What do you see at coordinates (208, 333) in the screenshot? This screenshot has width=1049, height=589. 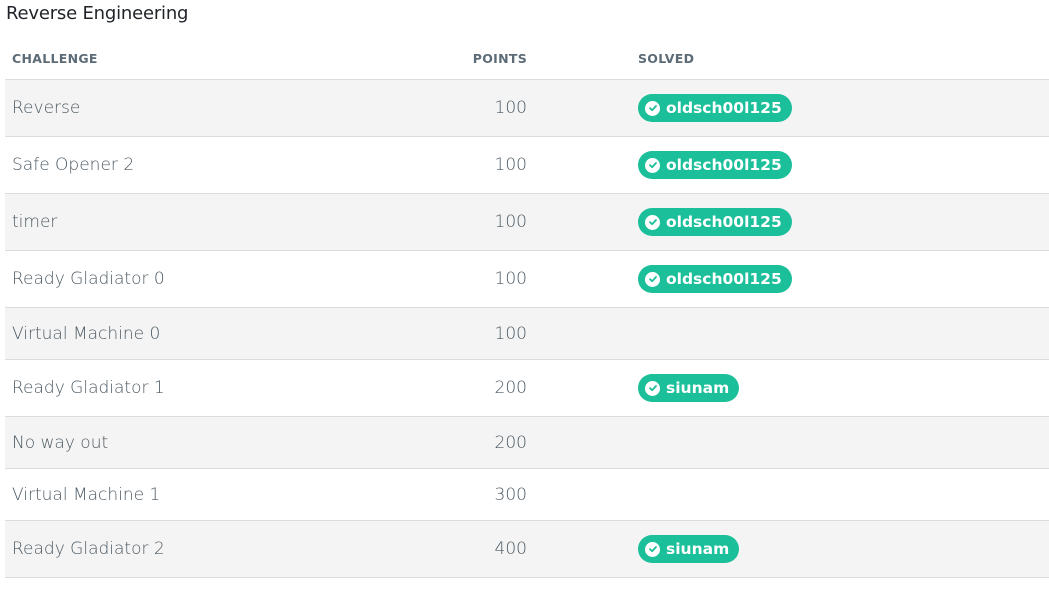 I see `challenge-name: Virtual Machine 0` at bounding box center [208, 333].